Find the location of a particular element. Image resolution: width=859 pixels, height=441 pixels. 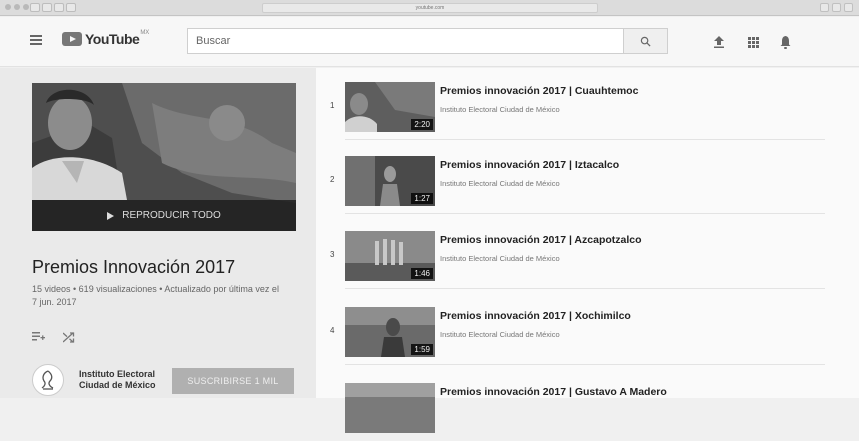

search-button is located at coordinates (645, 41).